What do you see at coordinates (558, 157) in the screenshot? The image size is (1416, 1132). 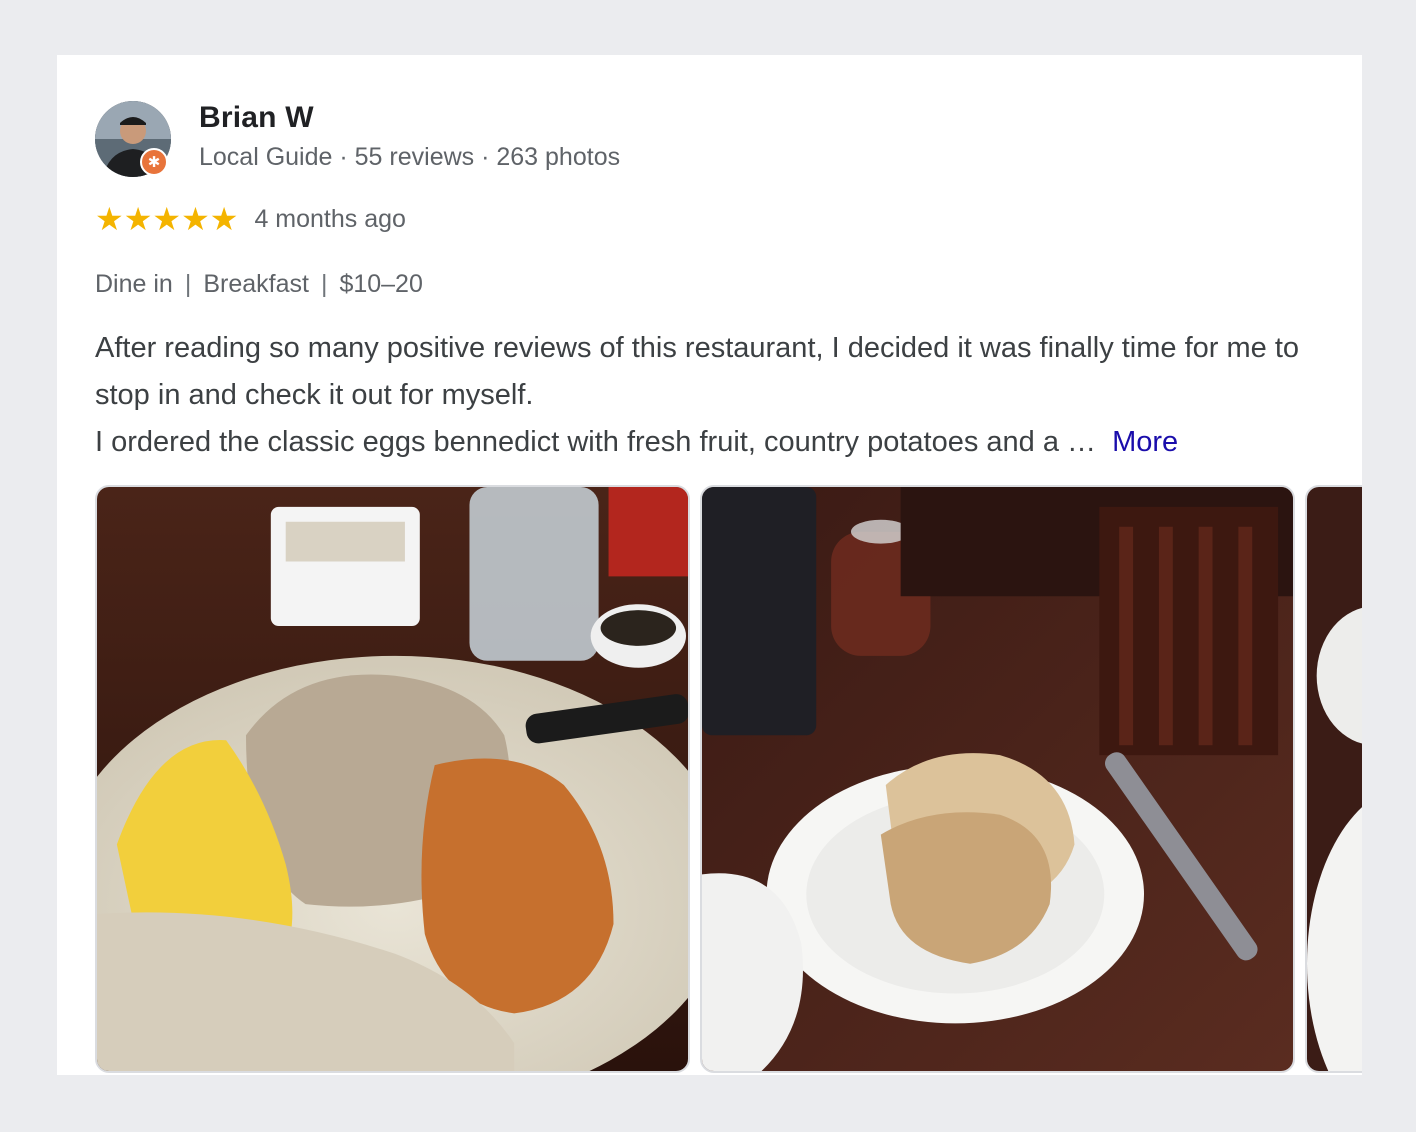 I see `reviewer-photo-count: 263 photos` at bounding box center [558, 157].